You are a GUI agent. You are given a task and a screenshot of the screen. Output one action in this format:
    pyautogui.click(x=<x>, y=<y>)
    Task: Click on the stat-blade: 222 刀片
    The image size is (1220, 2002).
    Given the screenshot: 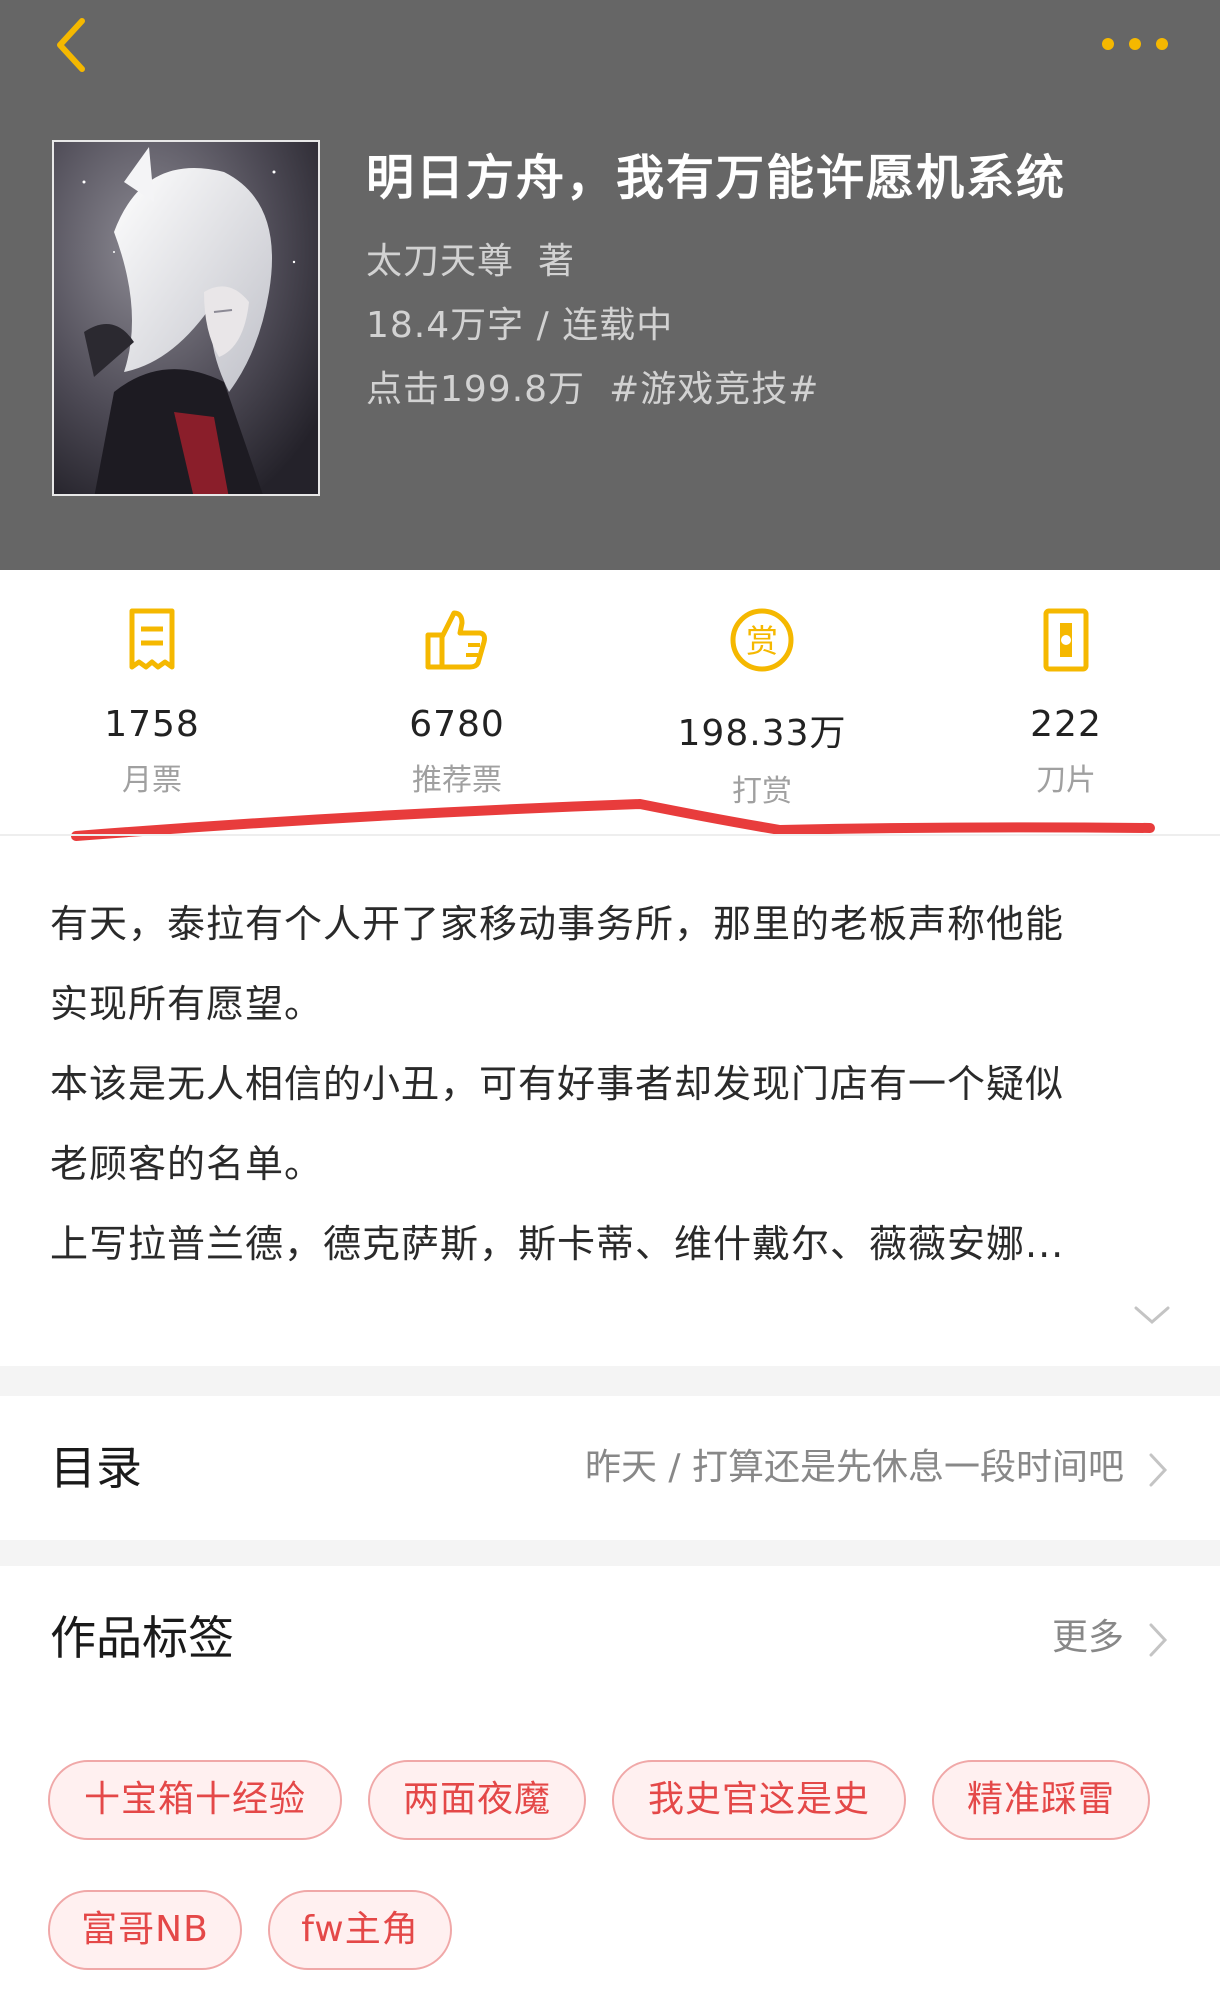 What is the action you would take?
    pyautogui.click(x=1066, y=699)
    